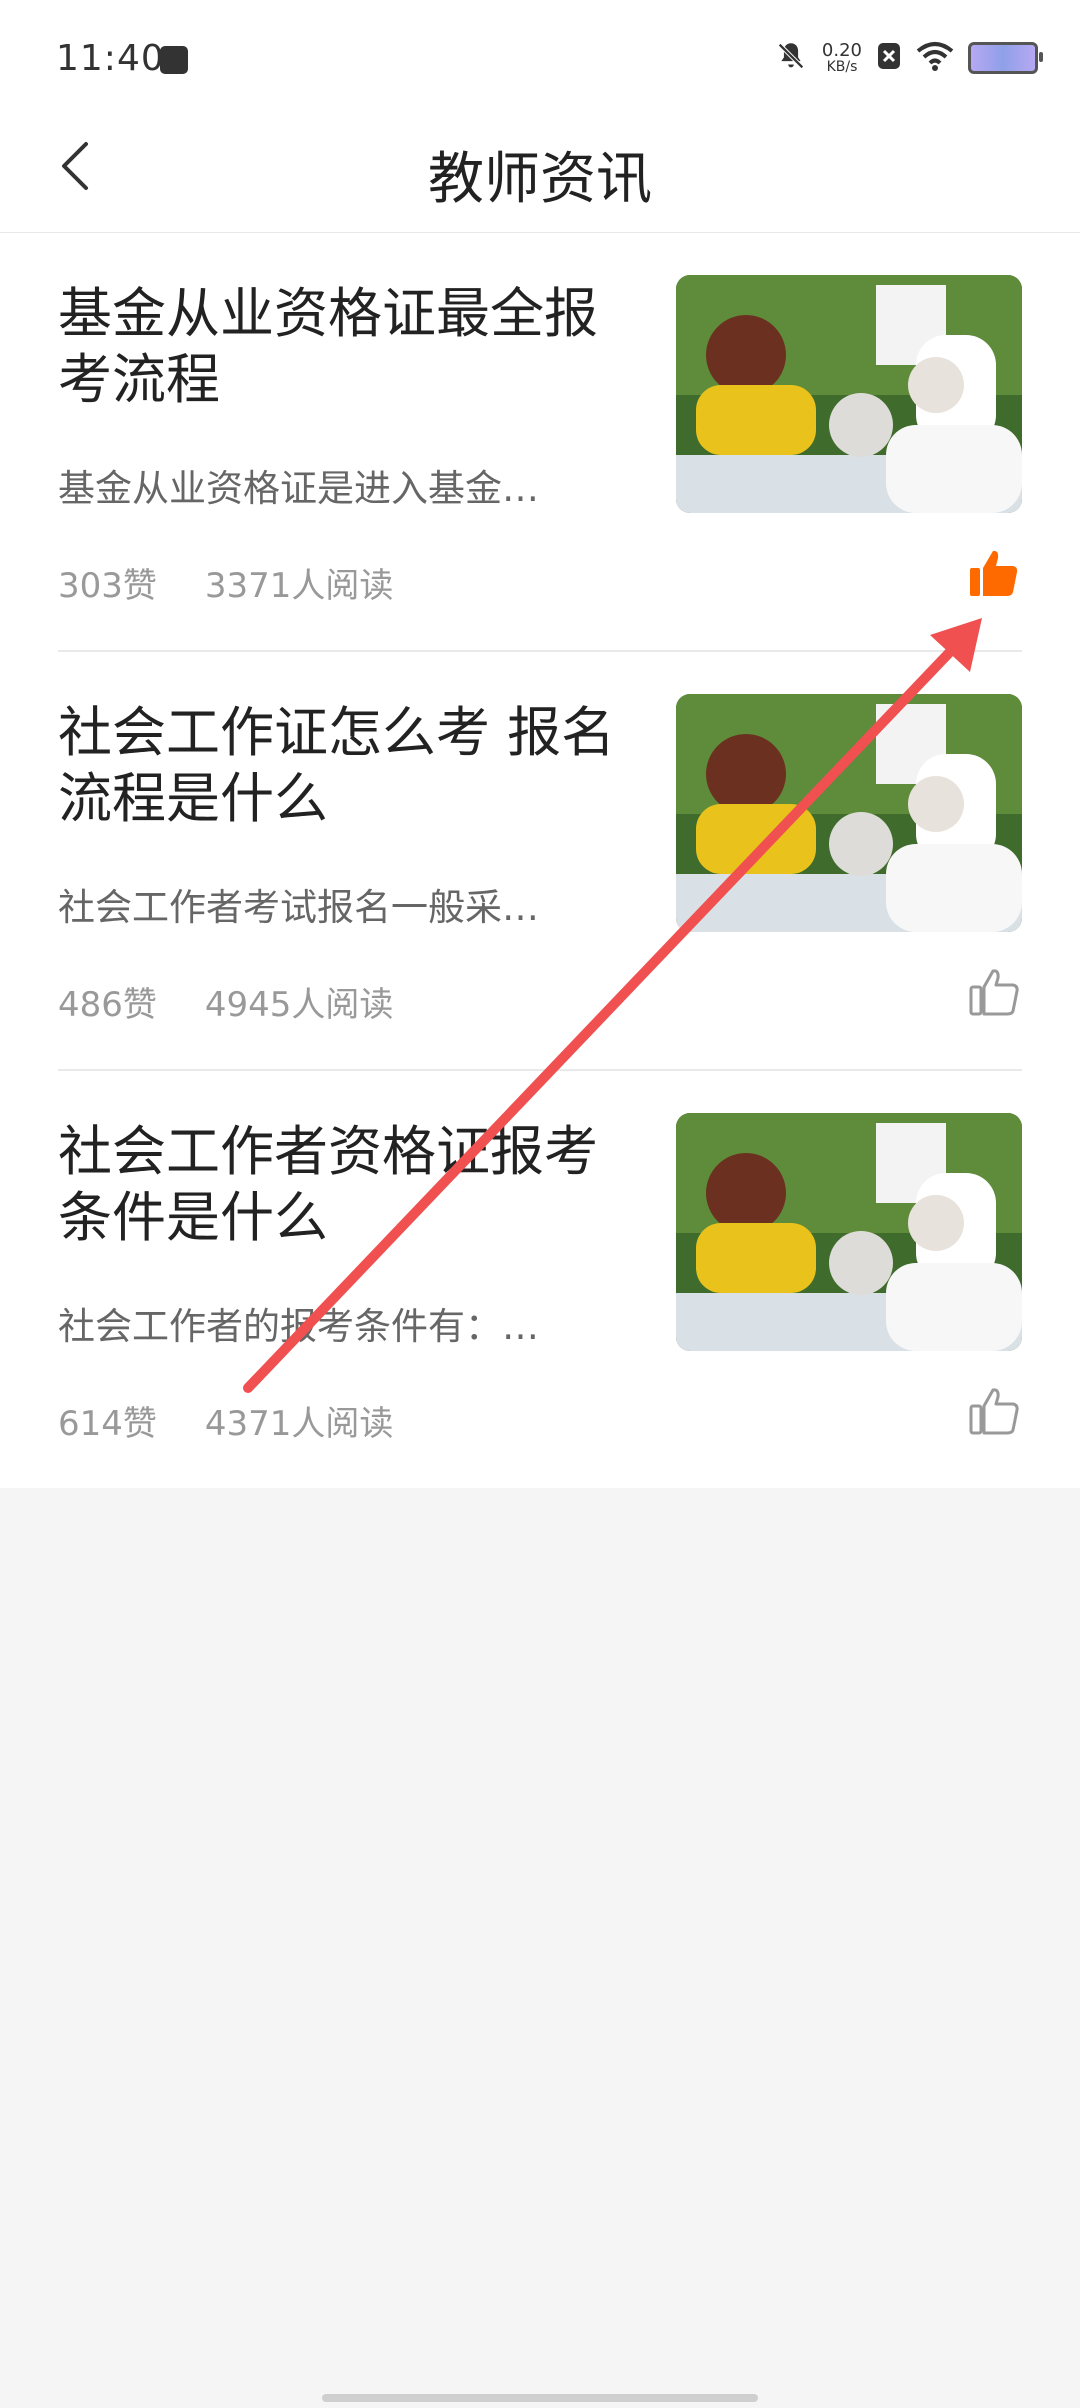  I want to click on sim-off-icon, so click(889, 58).